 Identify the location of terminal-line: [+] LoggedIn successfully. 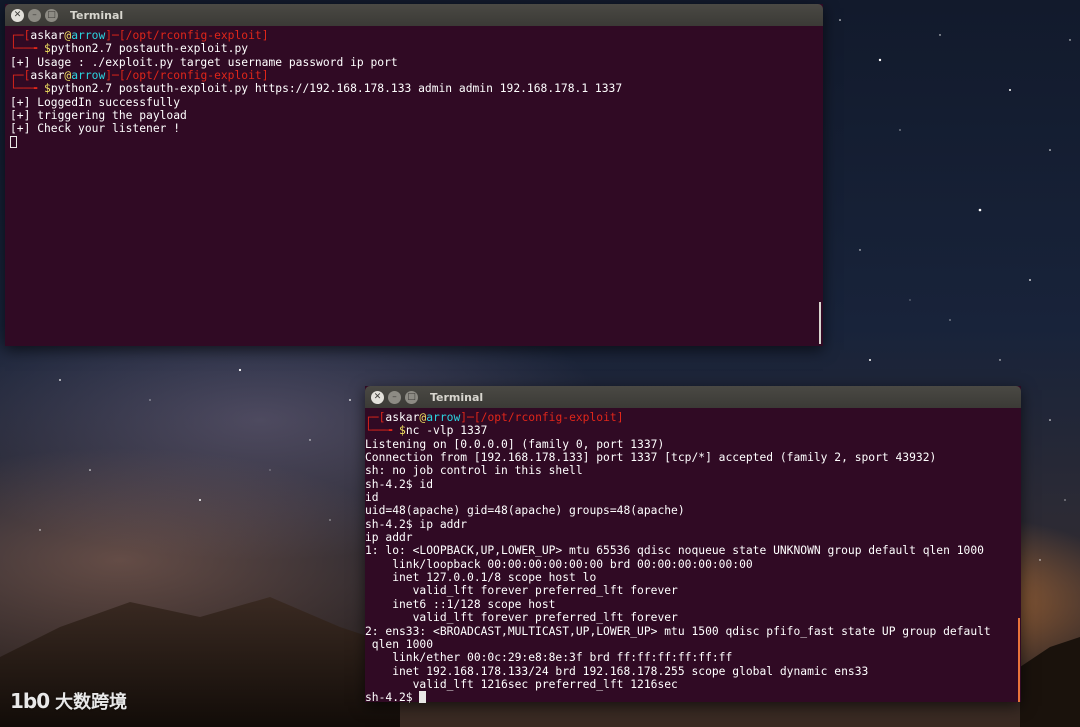
(416, 102).